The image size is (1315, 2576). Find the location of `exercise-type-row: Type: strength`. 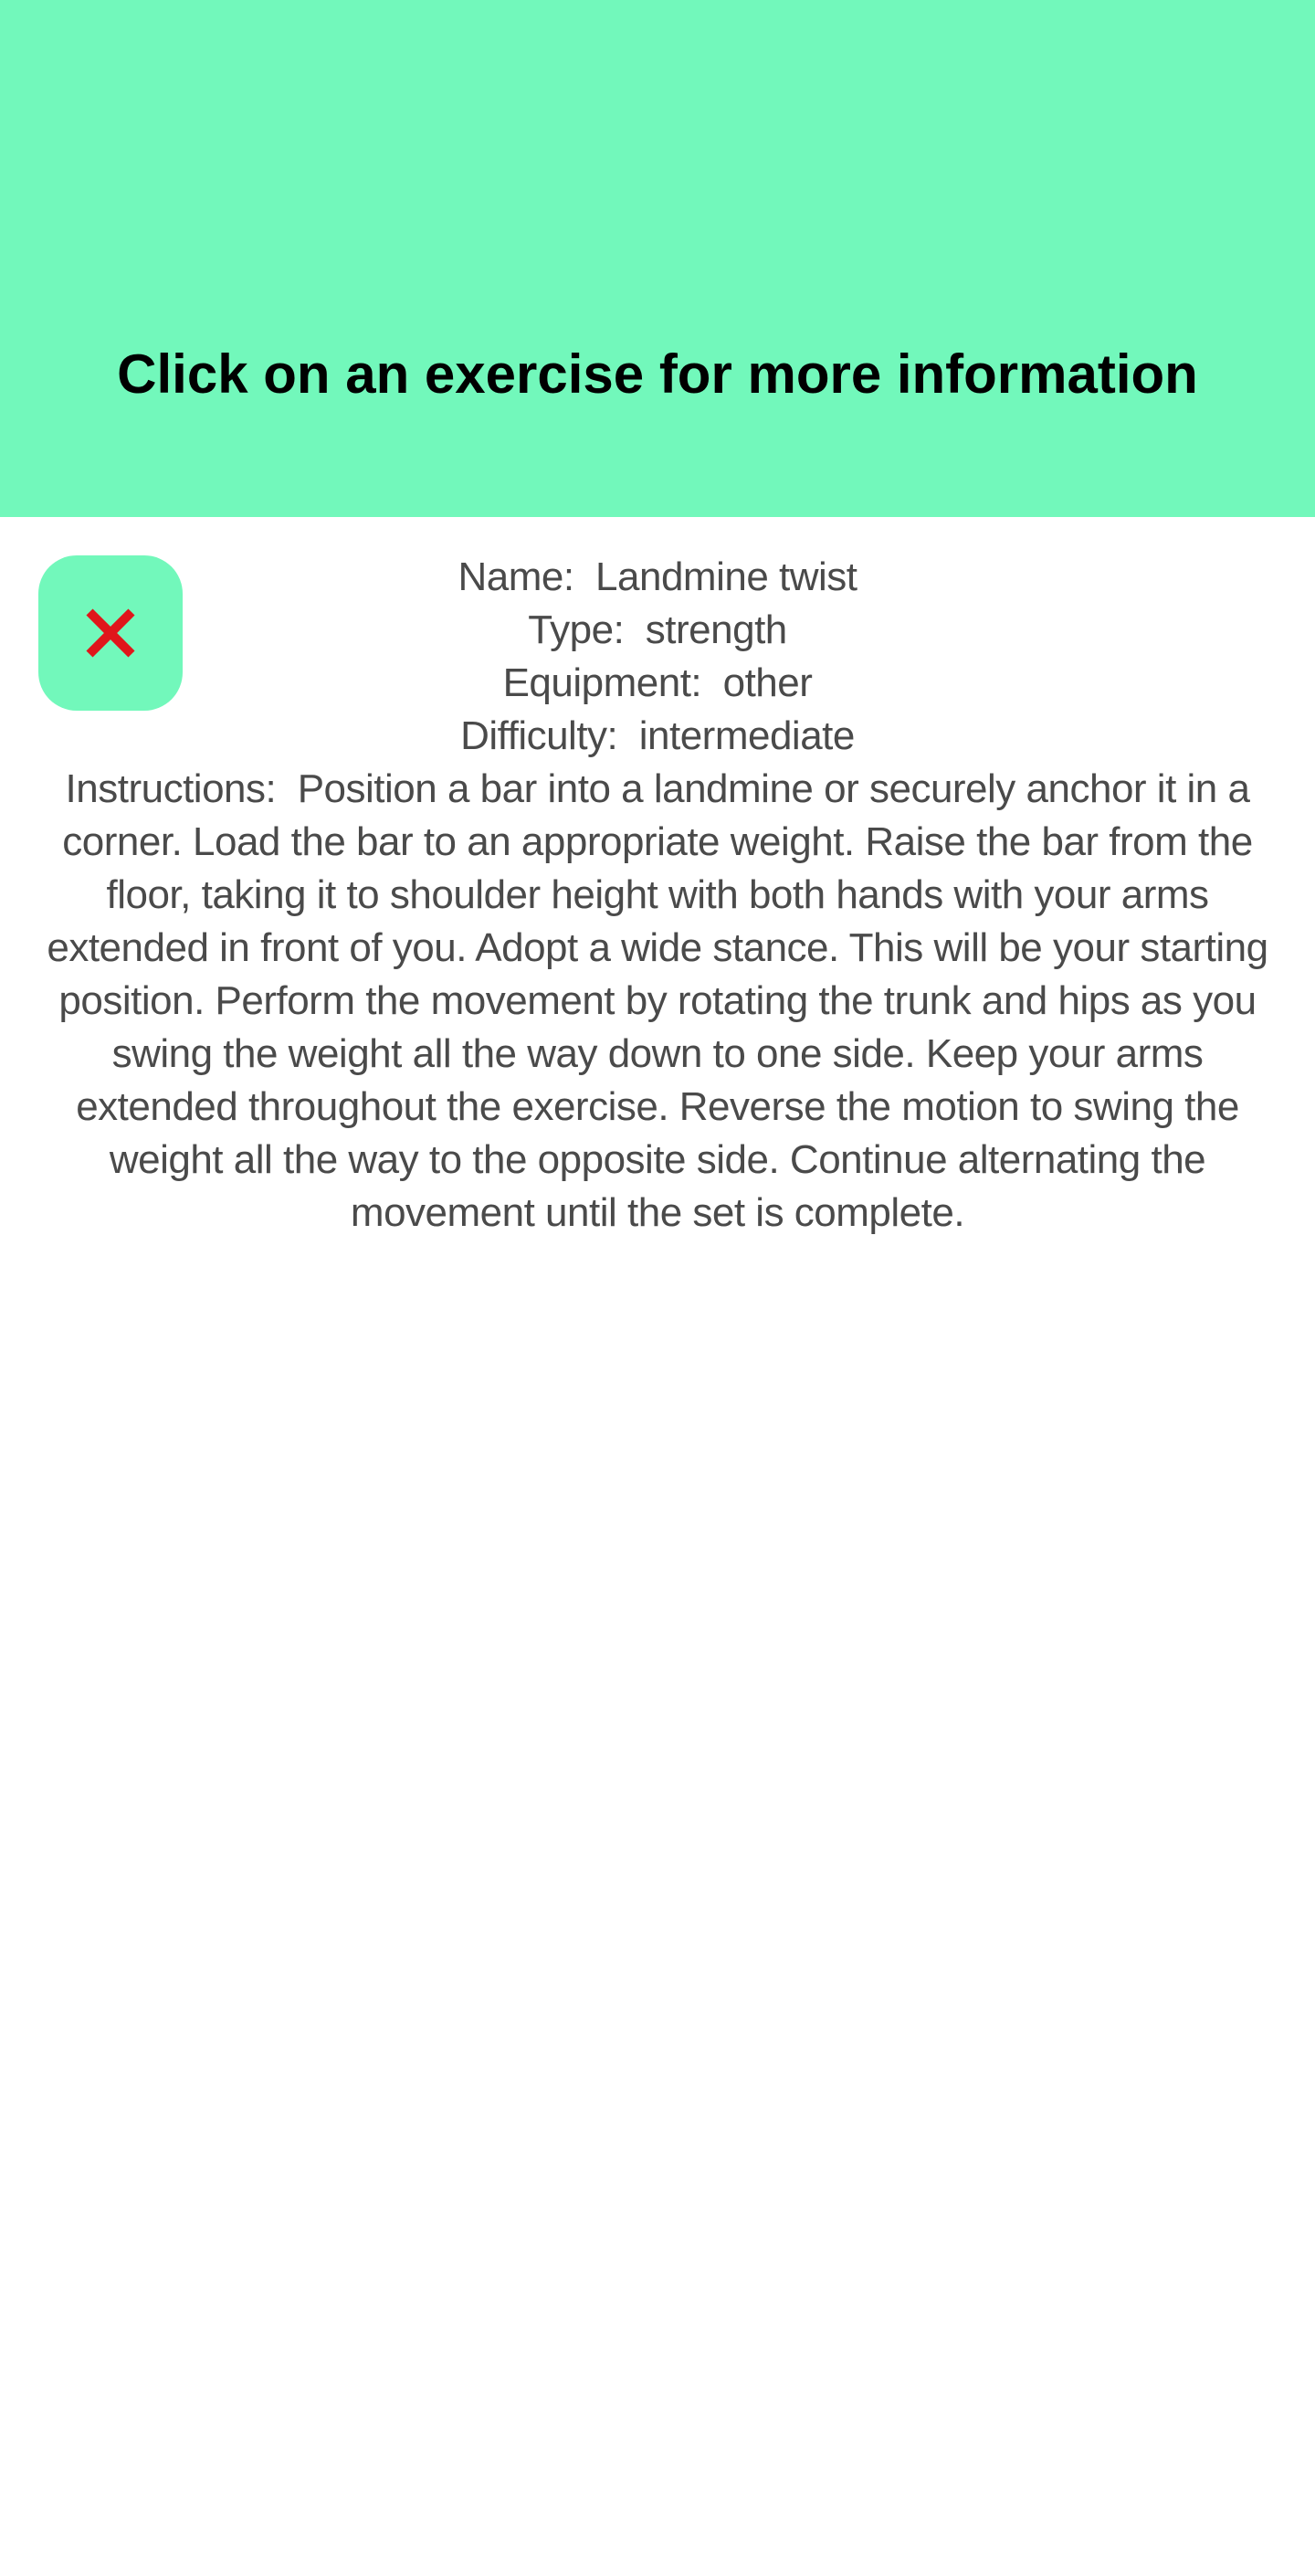

exercise-type-row: Type: strength is located at coordinates (657, 630).